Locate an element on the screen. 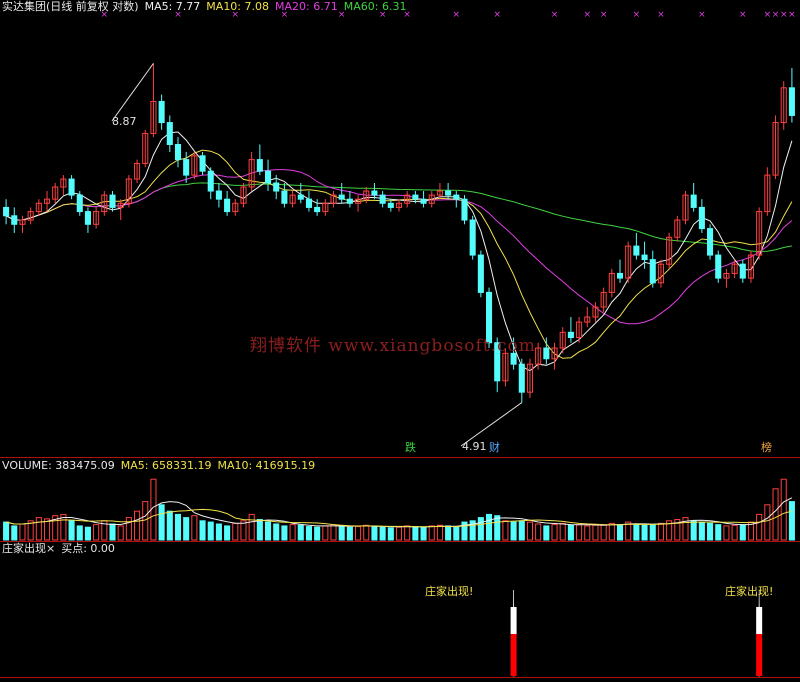 This screenshot has height=682, width=800. volume-ma5-readout: MA5: 658331.19 is located at coordinates (166, 465).